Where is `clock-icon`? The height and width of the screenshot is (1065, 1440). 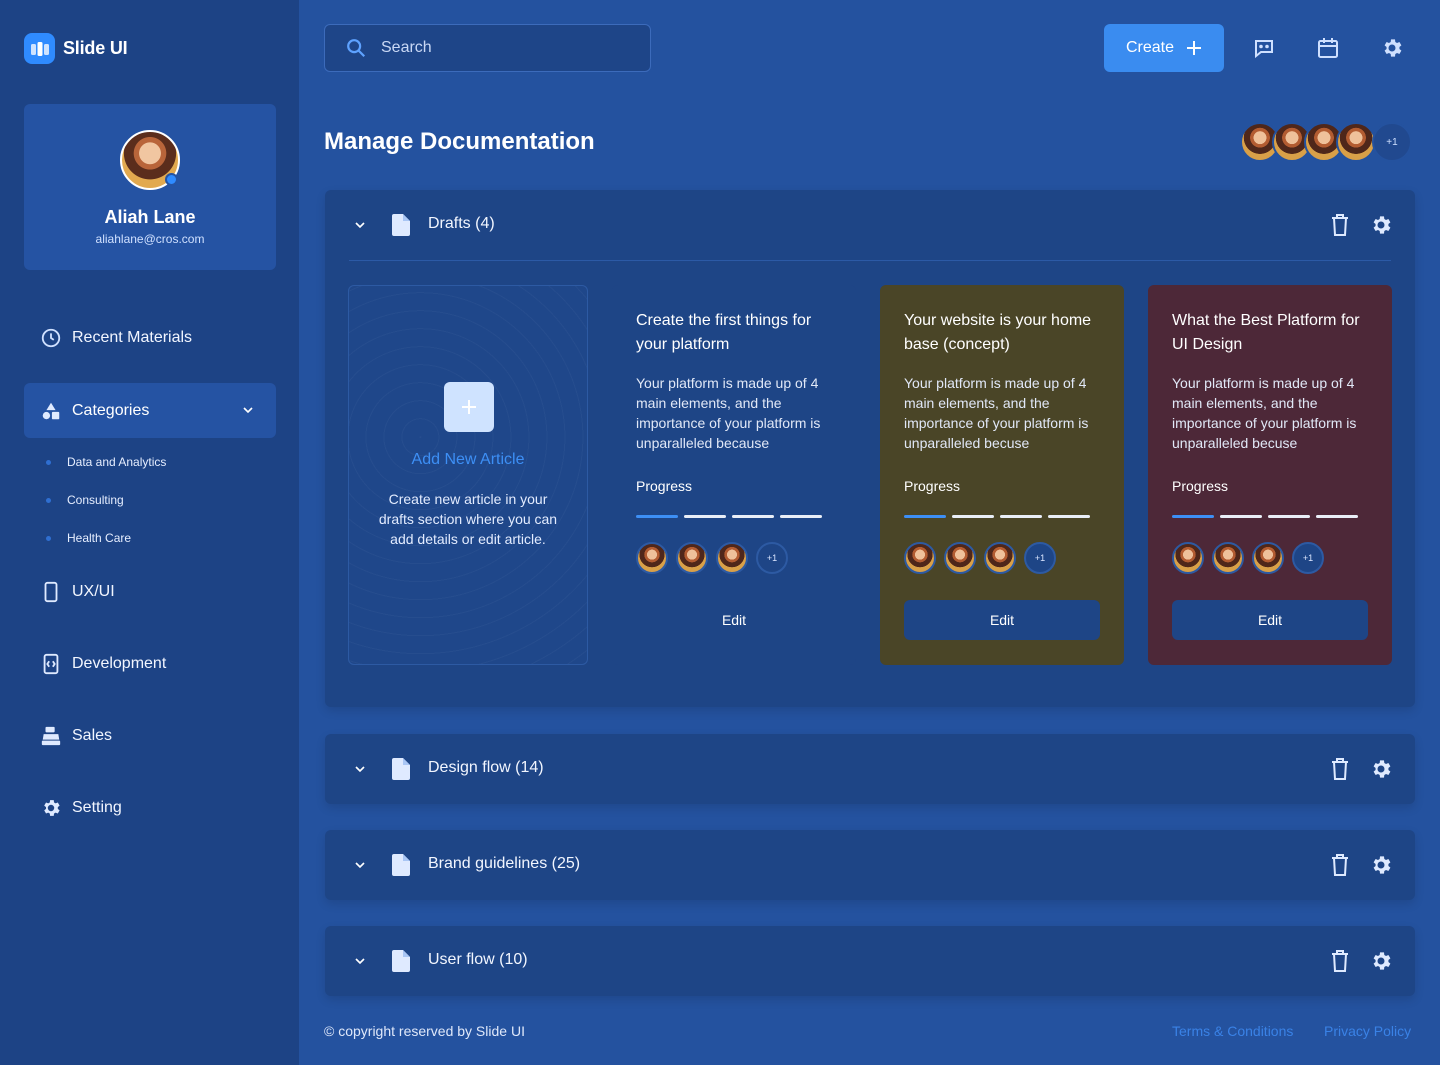
clock-icon is located at coordinates (51, 338).